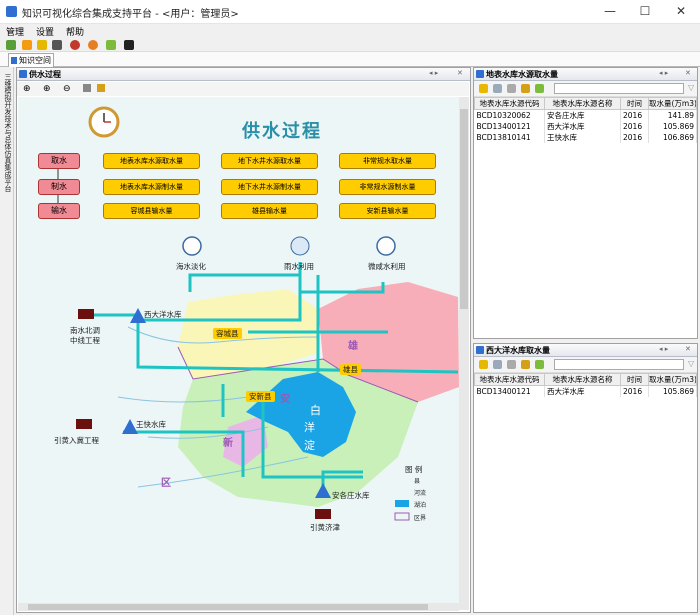 The image size is (700, 615). I want to click on zoom-out-icon: ⊖, so click(67, 89).